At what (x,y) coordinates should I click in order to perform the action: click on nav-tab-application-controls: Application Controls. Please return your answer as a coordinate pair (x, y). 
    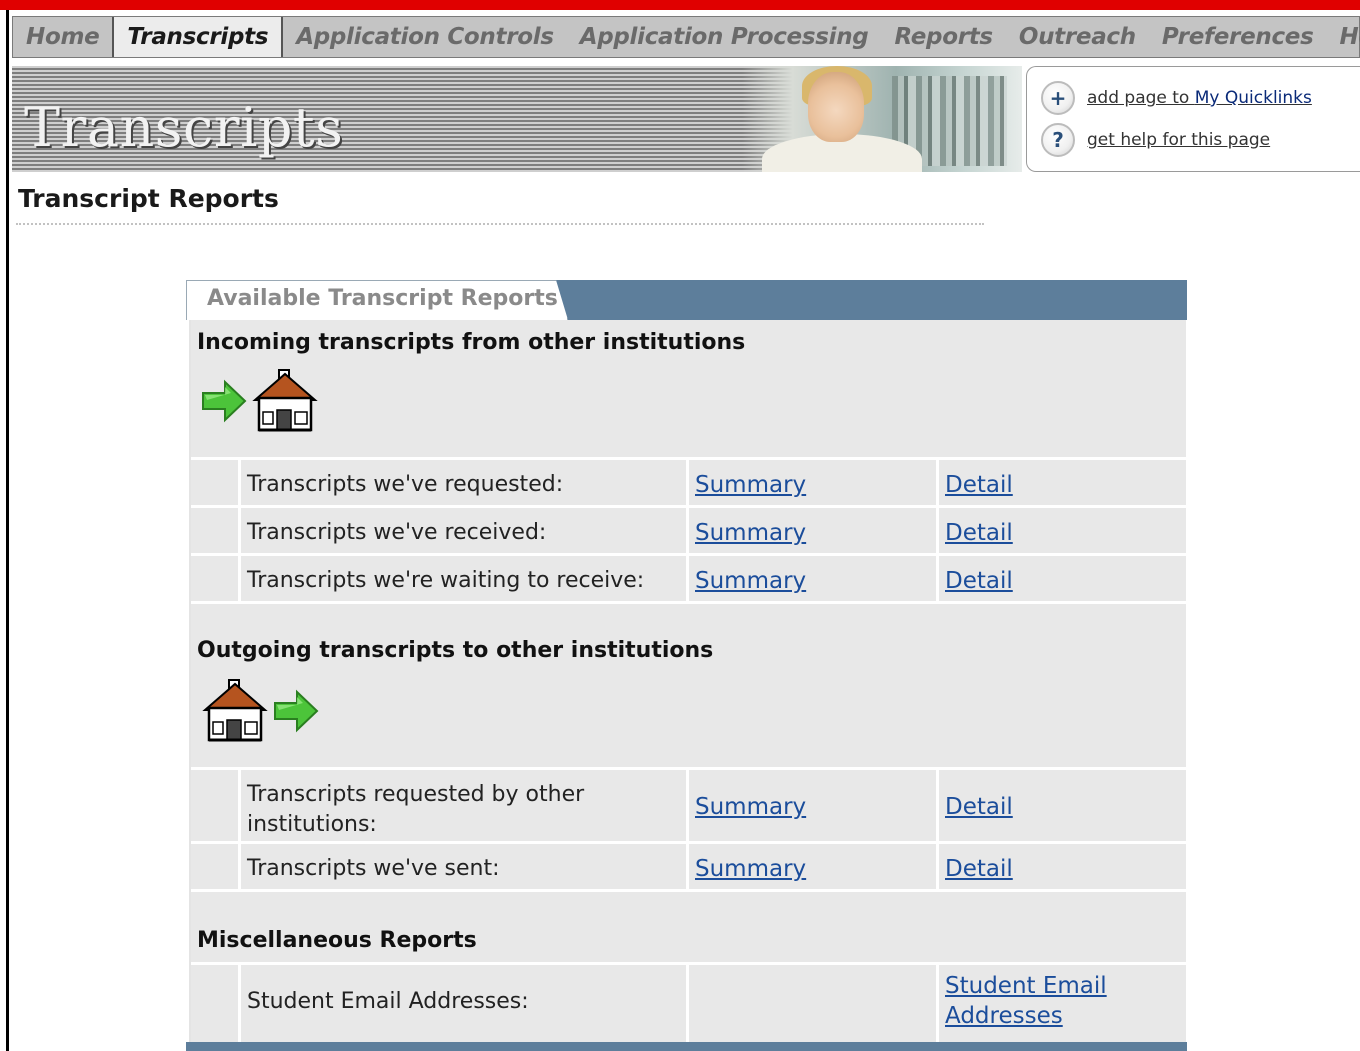
    Looking at the image, I should click on (424, 37).